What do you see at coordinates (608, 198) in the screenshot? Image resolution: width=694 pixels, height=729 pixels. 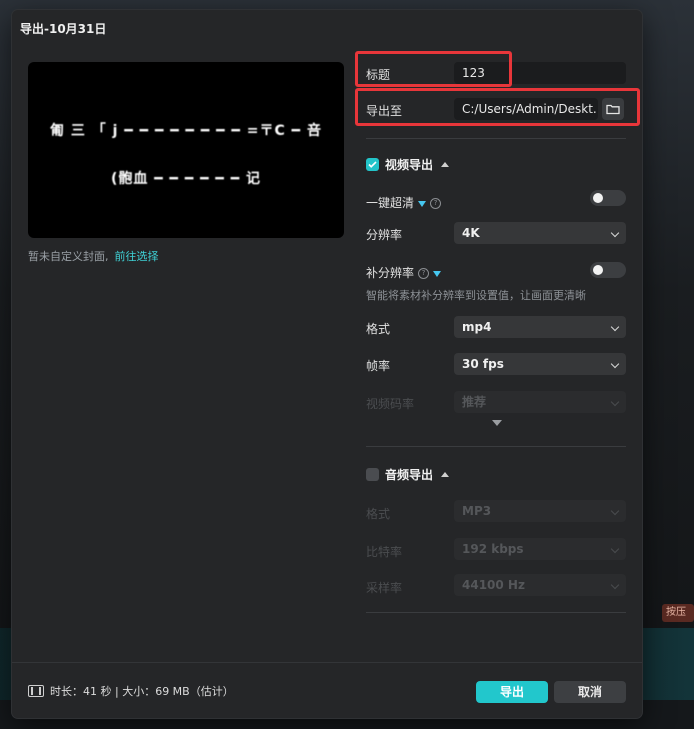 I see `one-click-hd-toggle` at bounding box center [608, 198].